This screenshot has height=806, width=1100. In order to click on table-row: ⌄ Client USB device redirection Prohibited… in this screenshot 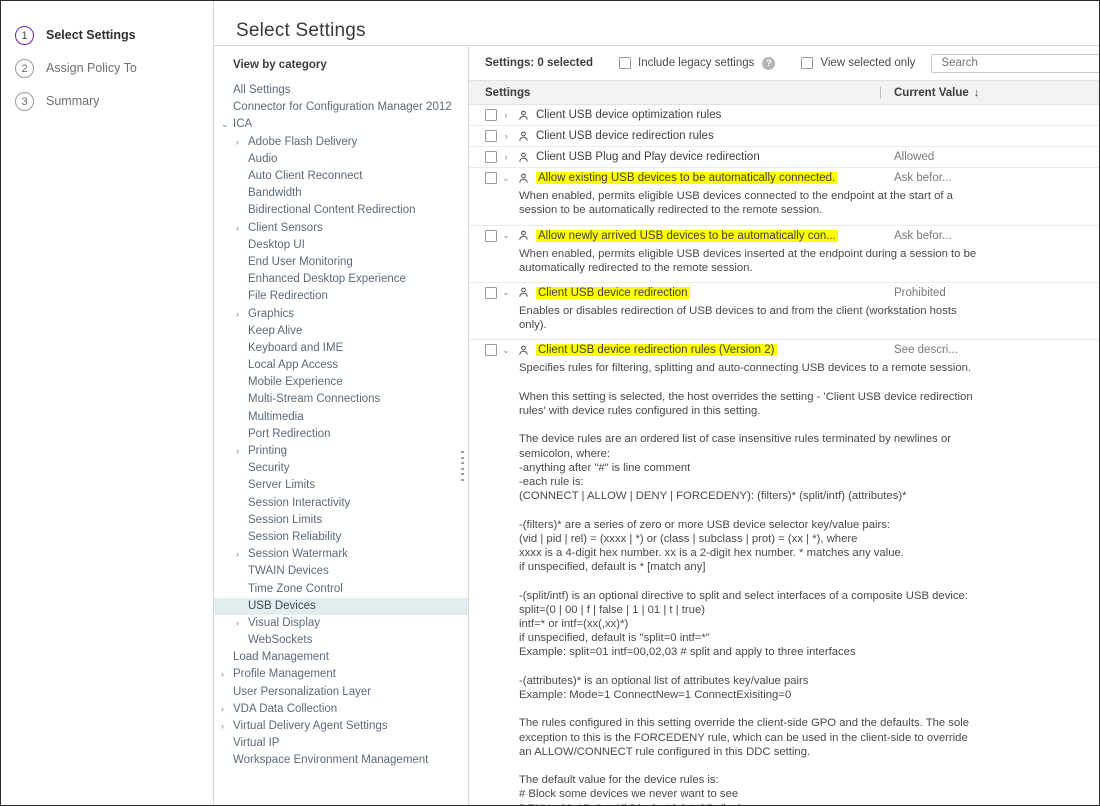, I will do `click(784, 312)`.